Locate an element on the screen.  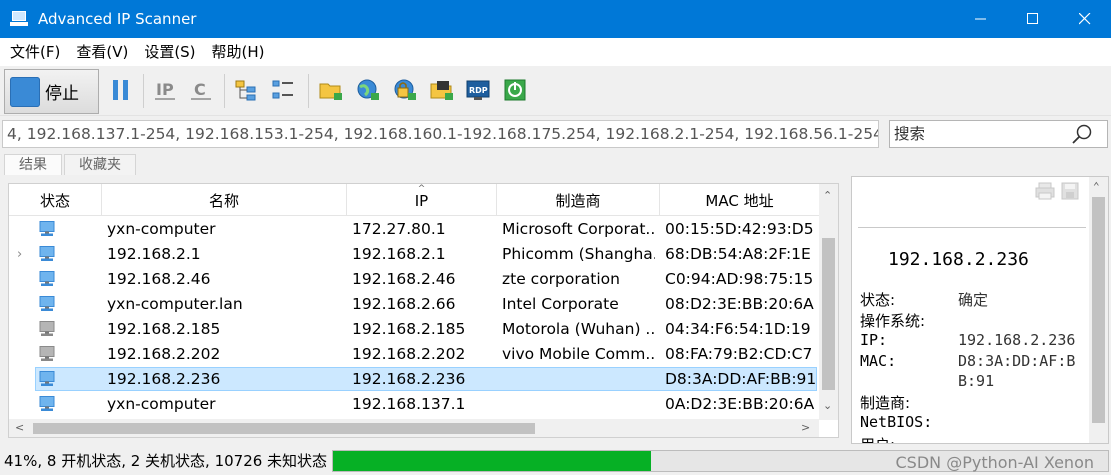
cell-ip: 192.168.2.46 is located at coordinates (404, 279).